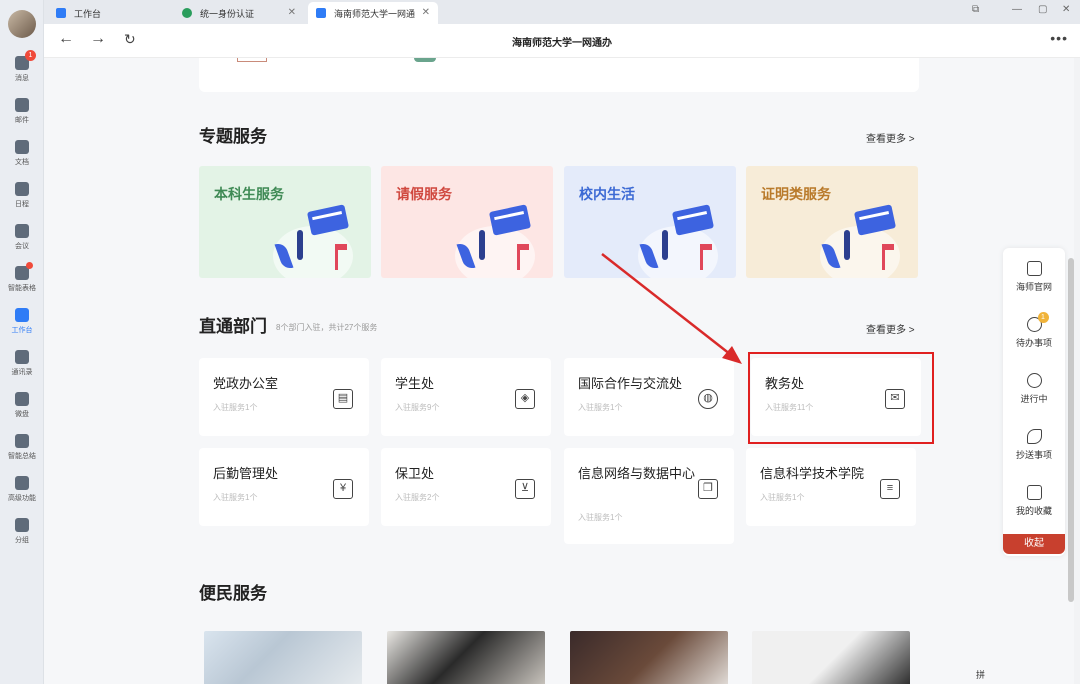  I want to click on rail-messages: 1 消息, so click(22, 71).